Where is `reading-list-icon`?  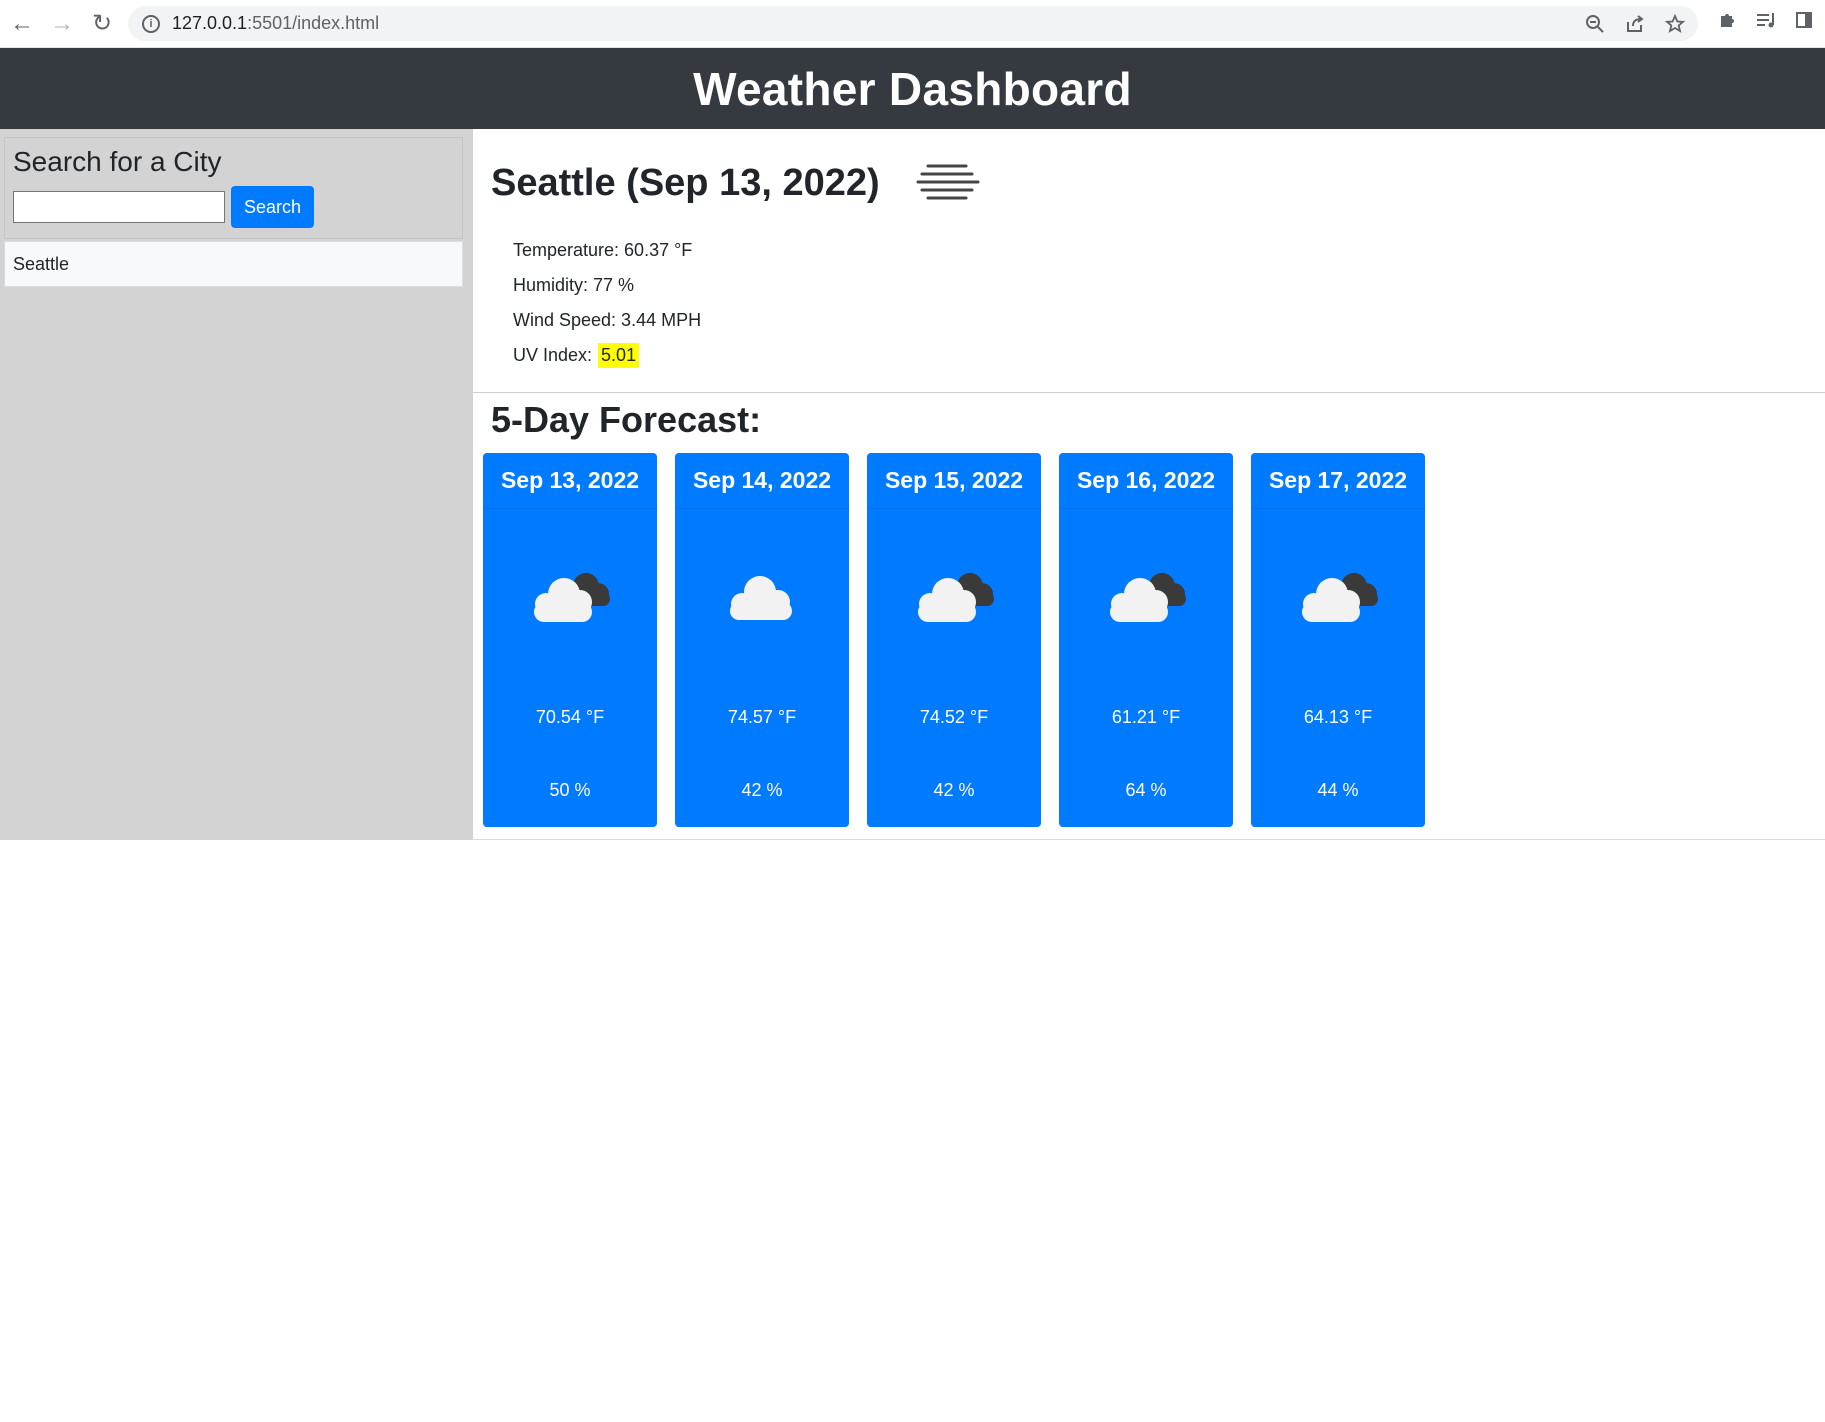 reading-list-icon is located at coordinates (1766, 20).